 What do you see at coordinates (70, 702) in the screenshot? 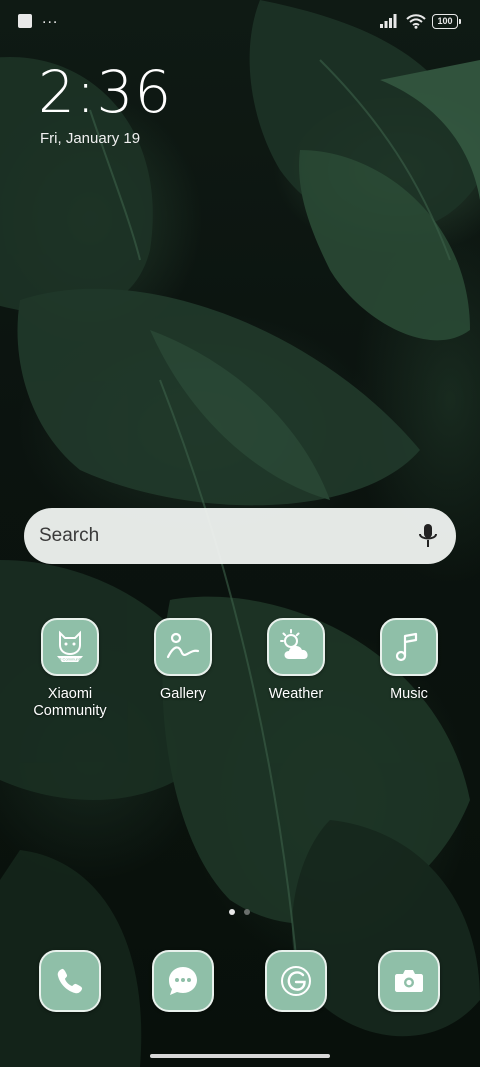
I see `app-label-xiaomi-community: Xiaomi Community` at bounding box center [70, 702].